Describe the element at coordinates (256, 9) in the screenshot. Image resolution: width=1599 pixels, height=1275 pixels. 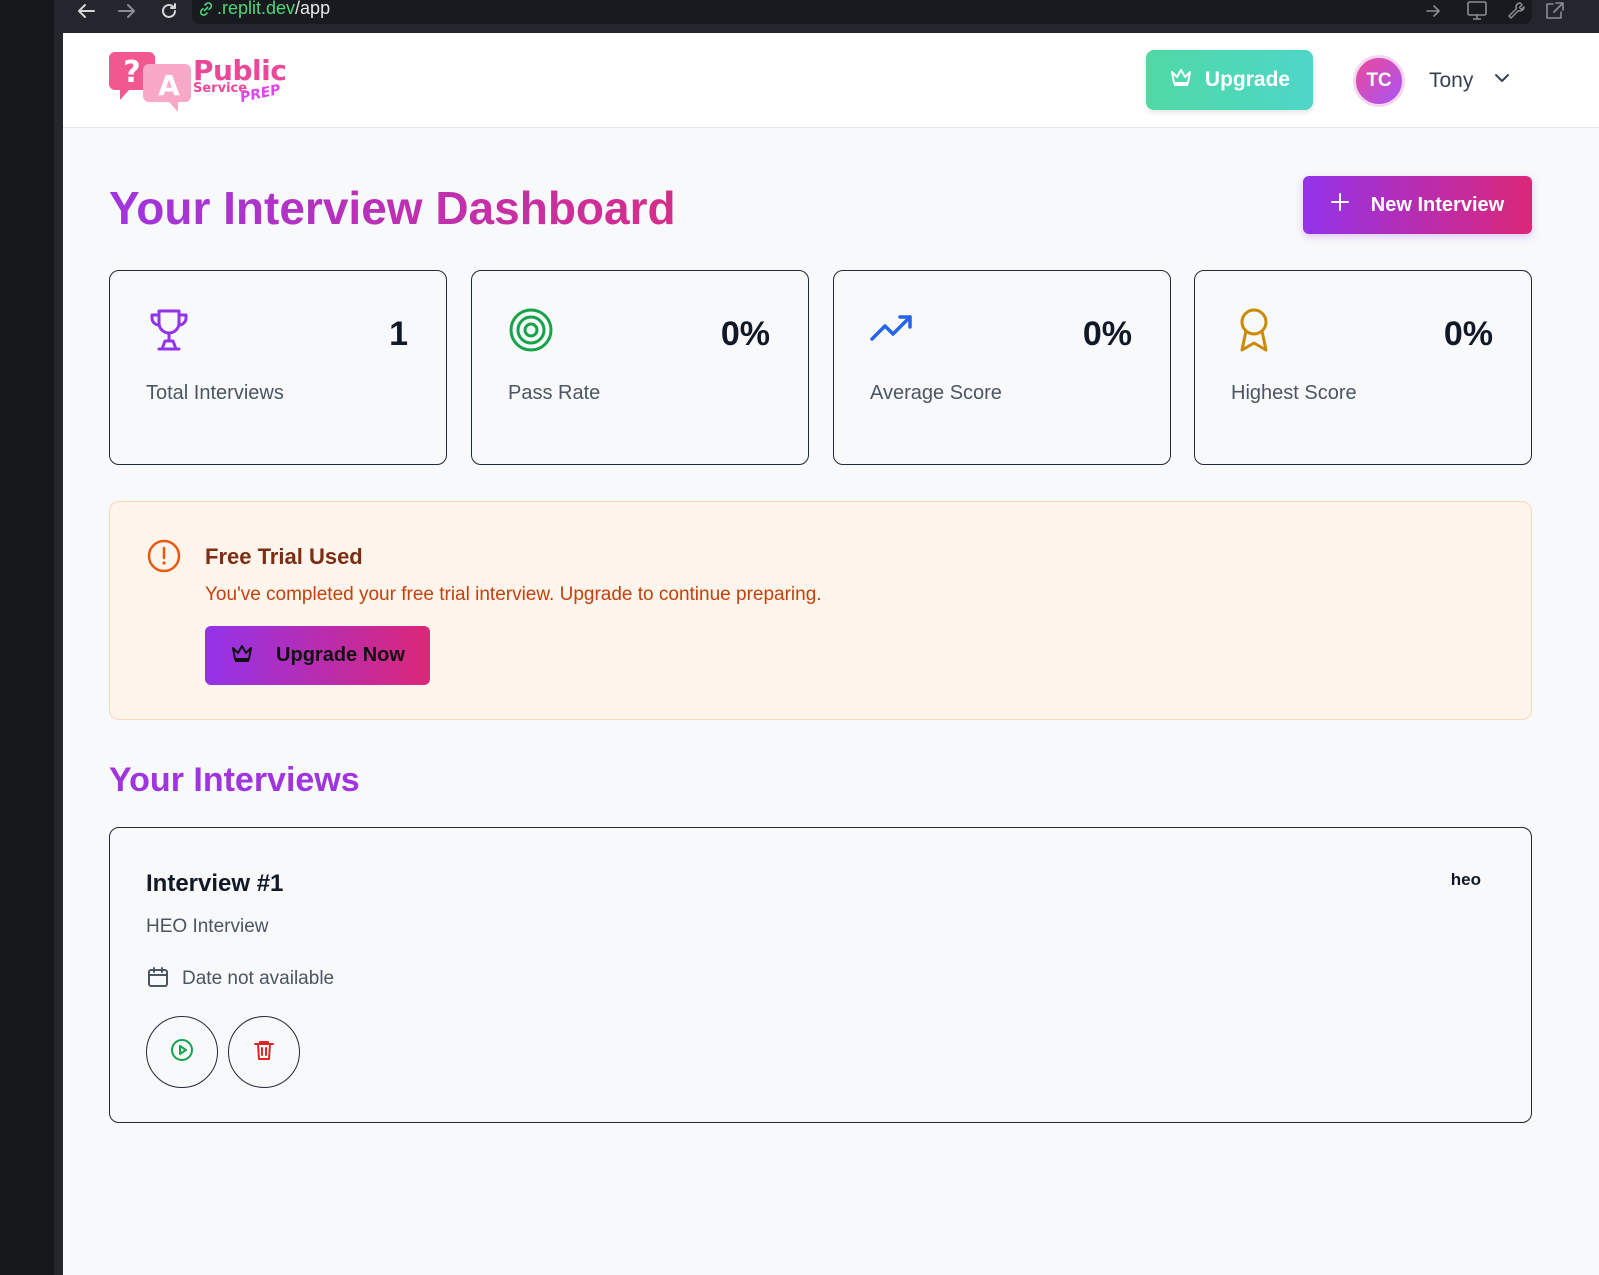
I see `url-host: .replit.dev` at that location.